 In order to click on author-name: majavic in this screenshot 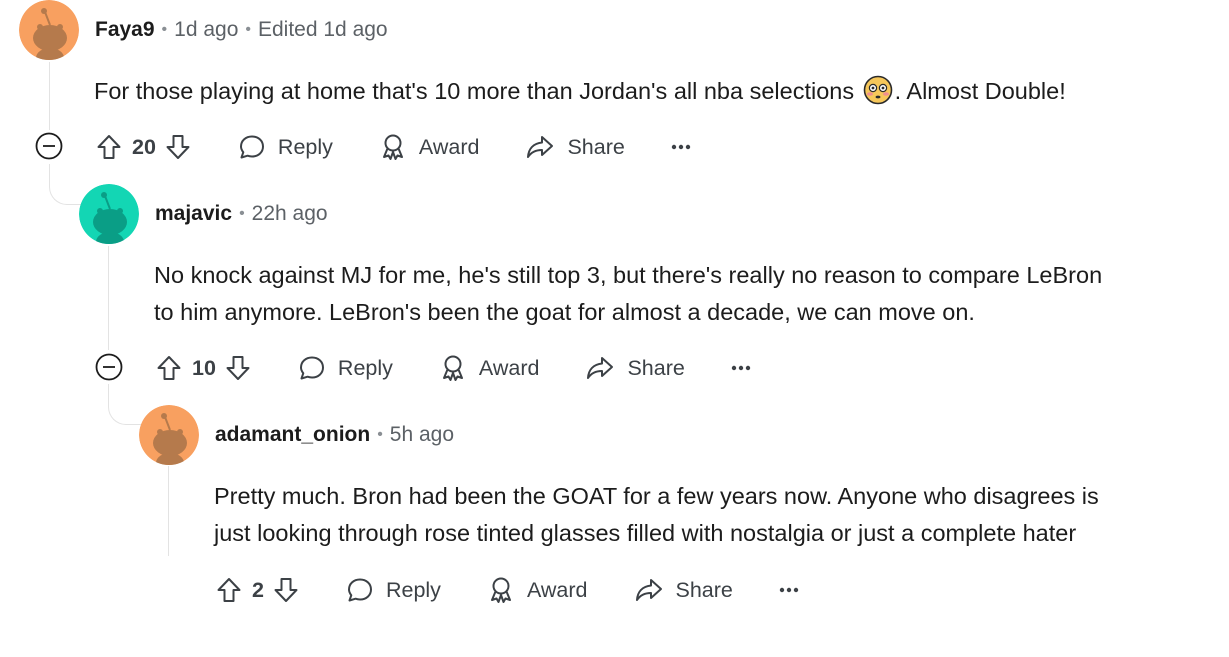, I will do `click(193, 214)`.